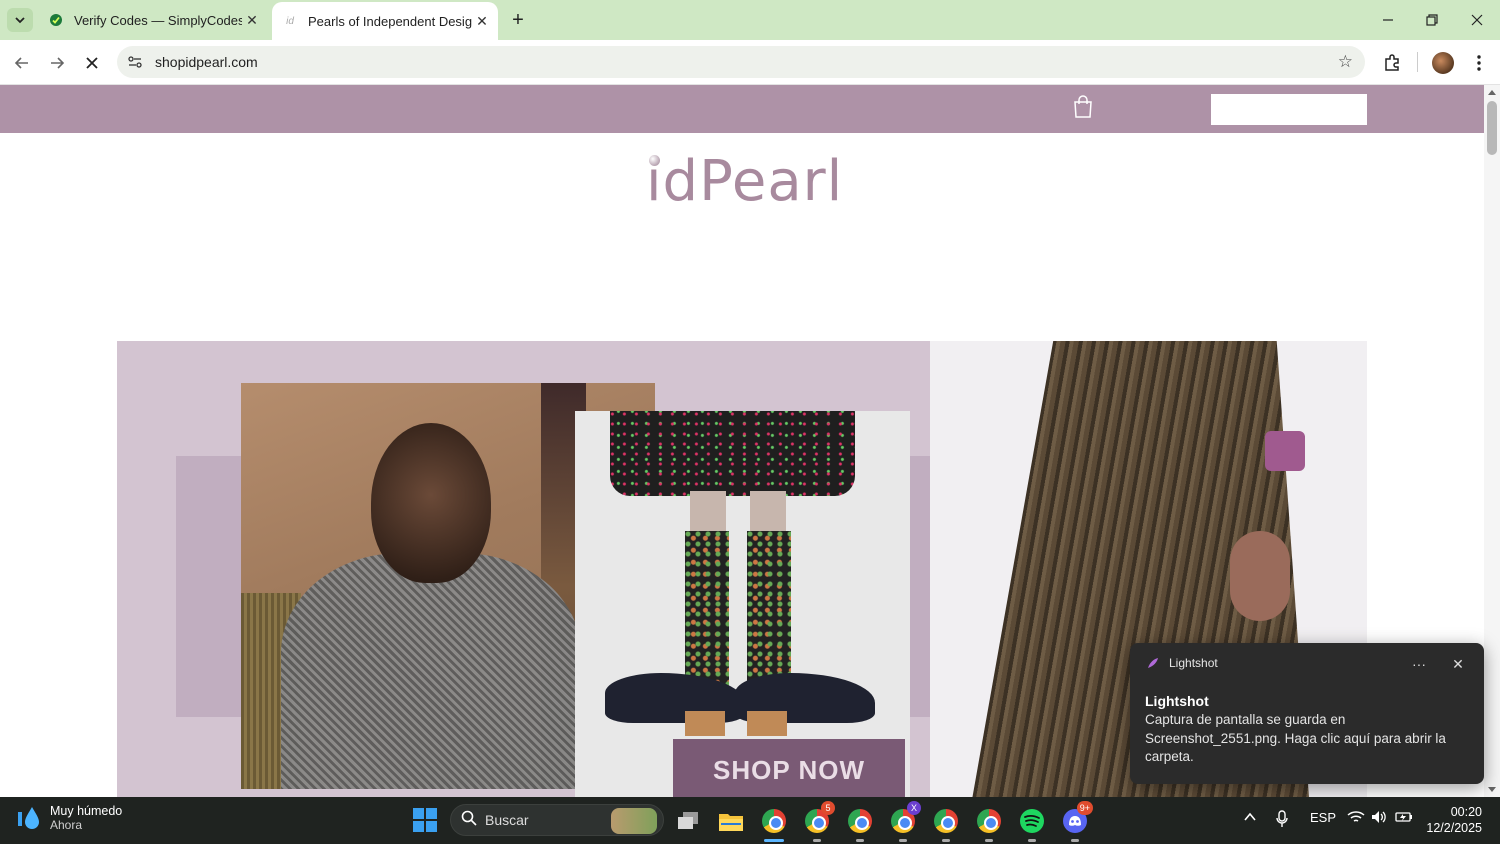 This screenshot has height=844, width=1500. I want to click on restore-button, so click(1432, 20).